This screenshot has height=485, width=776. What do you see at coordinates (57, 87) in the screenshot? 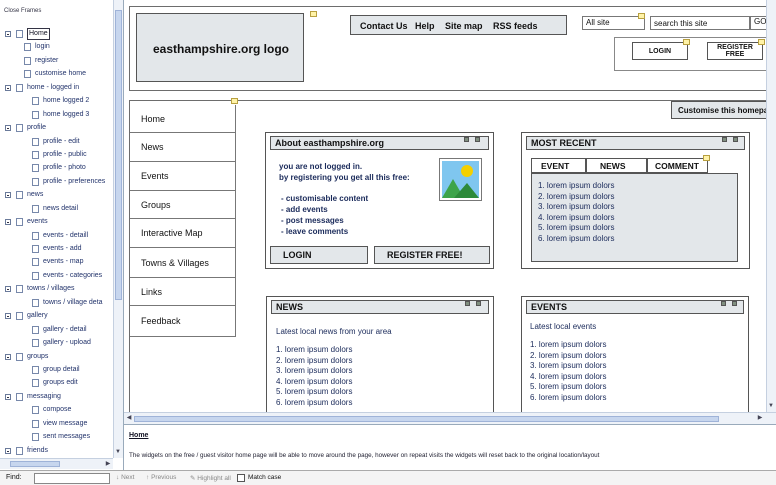
I see `tree-item: home - logged in` at bounding box center [57, 87].